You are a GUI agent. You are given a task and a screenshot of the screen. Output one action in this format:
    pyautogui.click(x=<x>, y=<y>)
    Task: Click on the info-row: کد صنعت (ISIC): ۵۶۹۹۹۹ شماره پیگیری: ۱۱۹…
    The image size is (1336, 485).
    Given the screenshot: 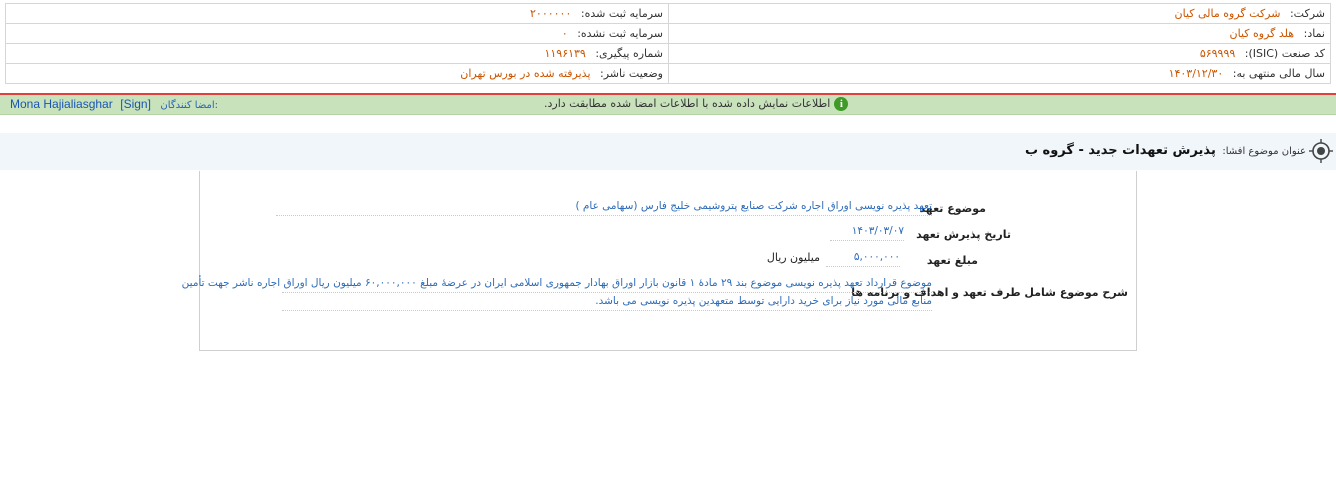 What is the action you would take?
    pyautogui.click(x=668, y=53)
    